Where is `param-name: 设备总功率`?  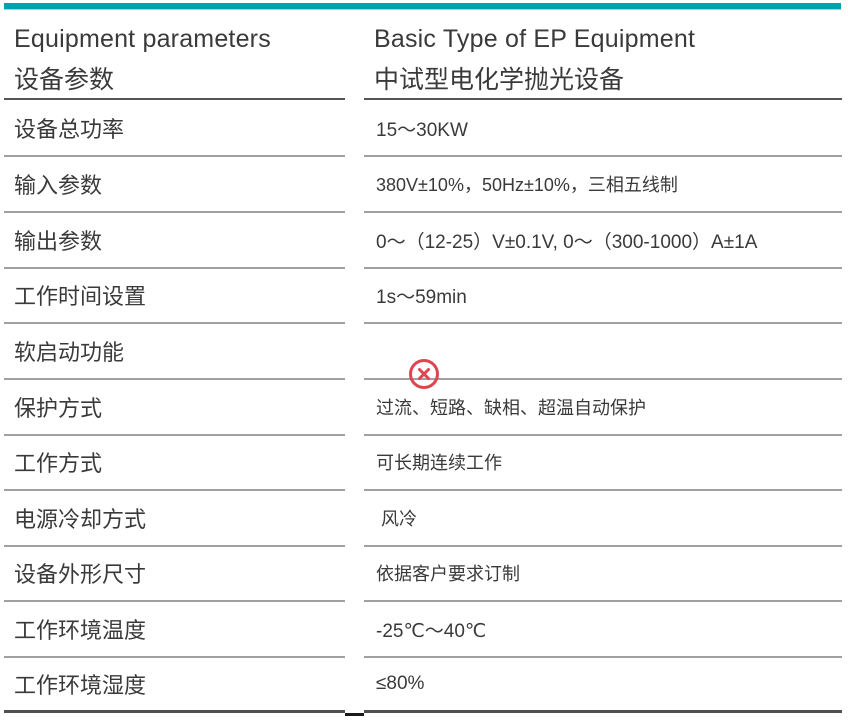 param-name: 设备总功率 is located at coordinates (174, 129).